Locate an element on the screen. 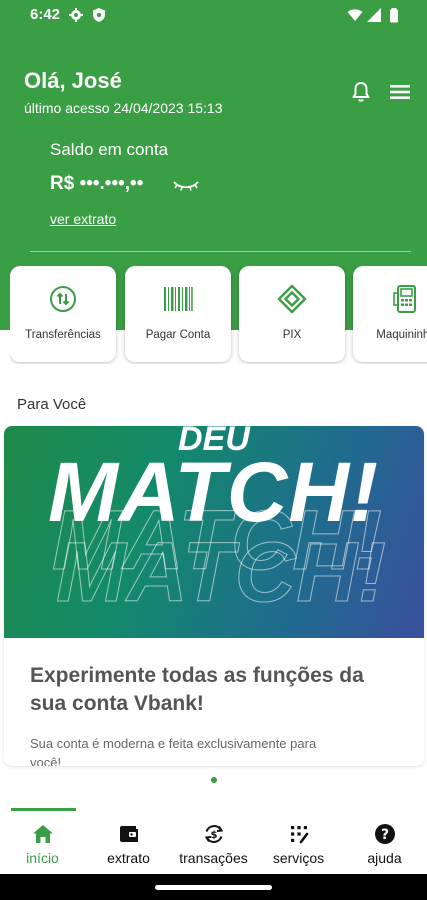 The height and width of the screenshot is (900, 427). menu-icon is located at coordinates (400, 92).